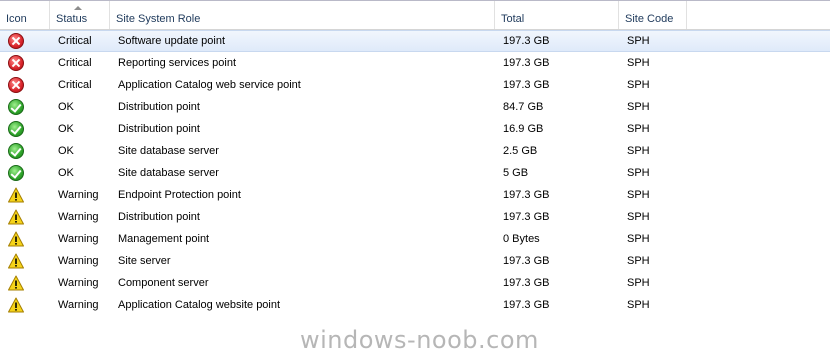  I want to click on row-role: Application Catalog website point, so click(199, 305).